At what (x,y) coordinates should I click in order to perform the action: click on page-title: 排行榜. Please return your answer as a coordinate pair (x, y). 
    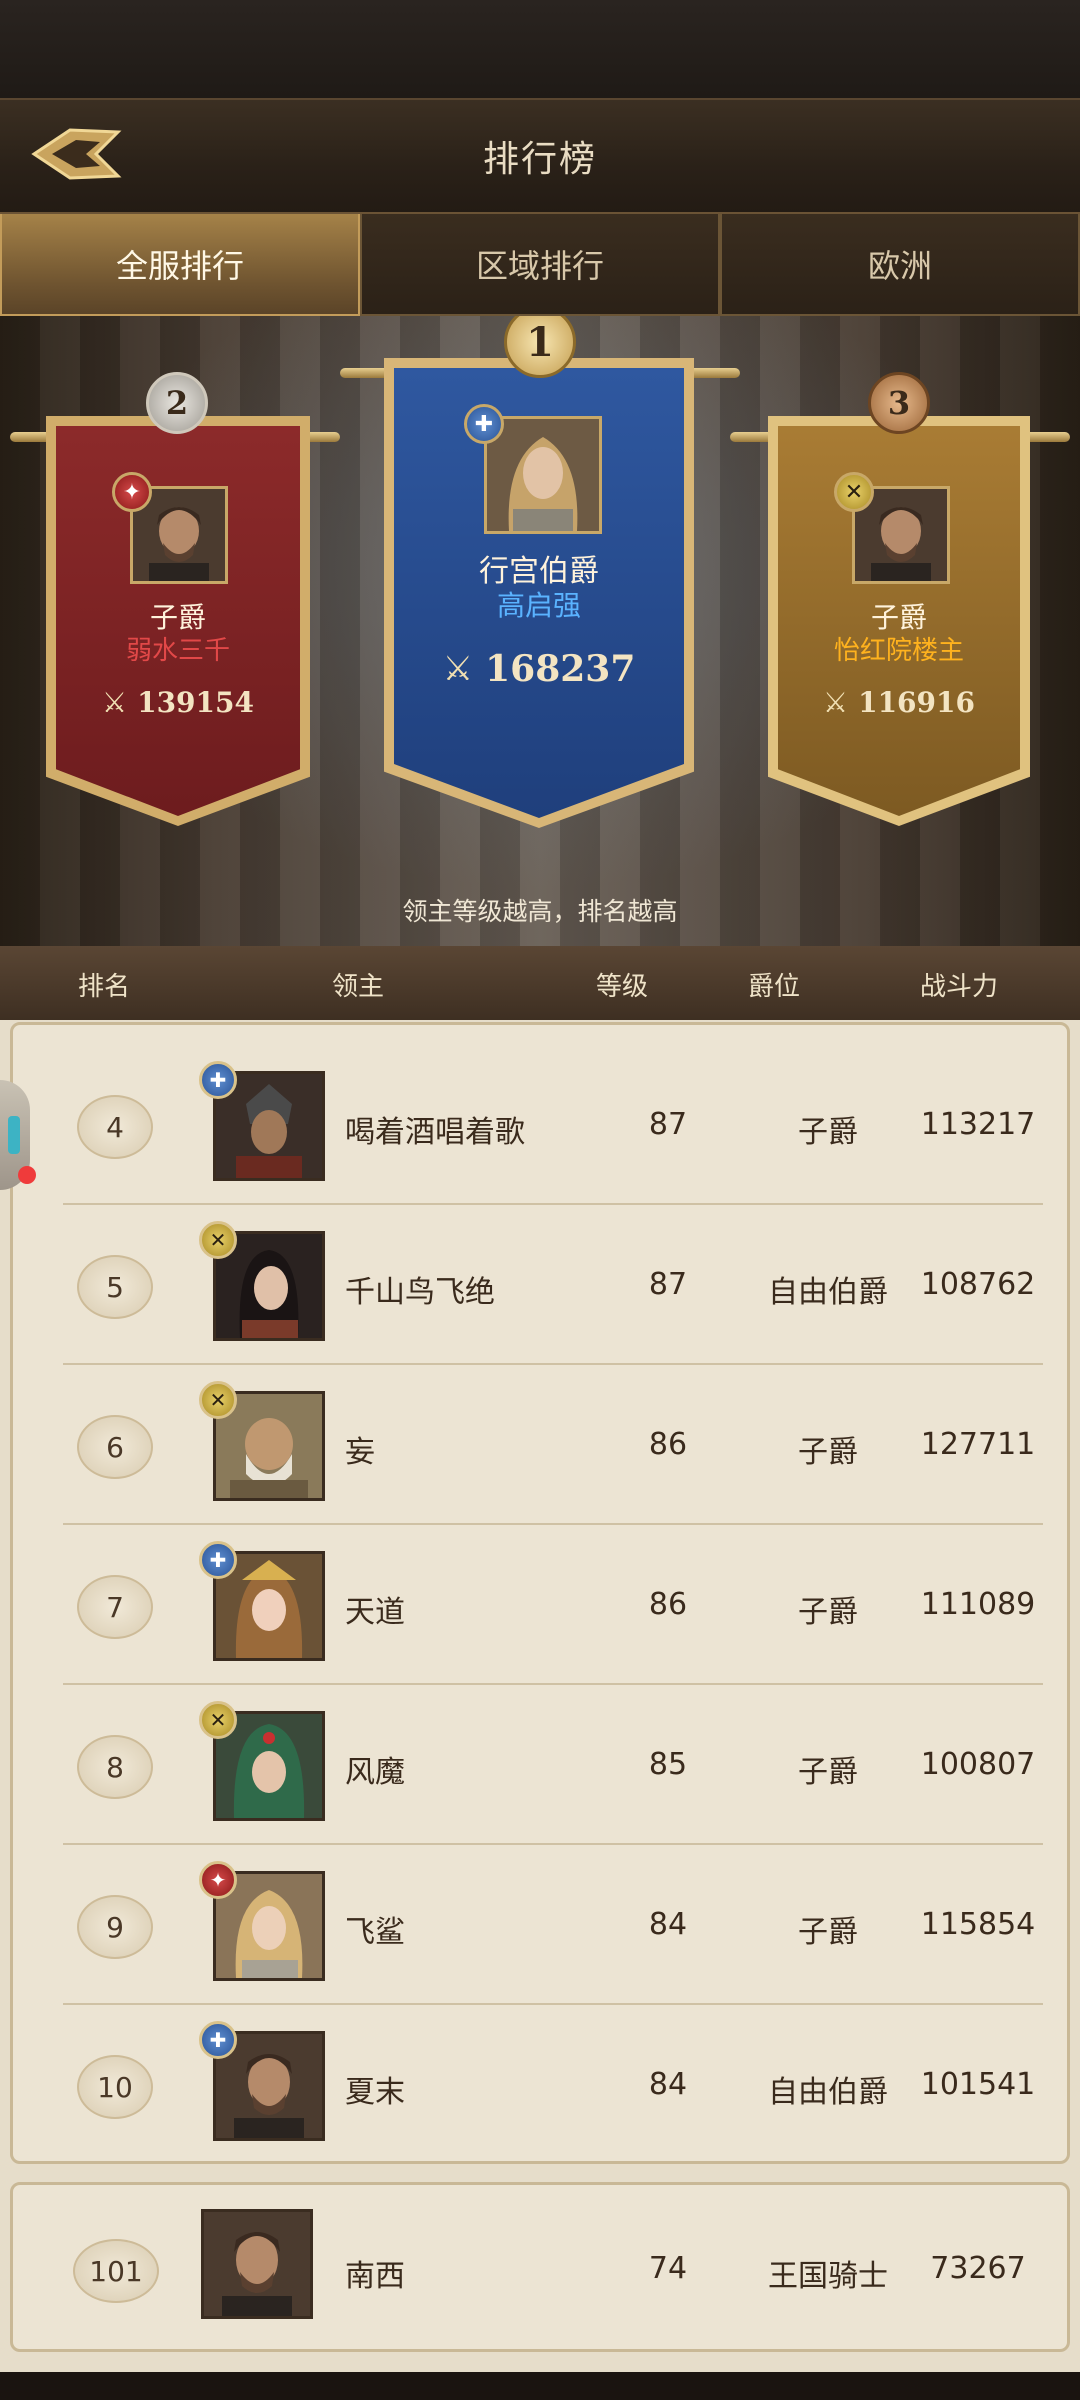
    Looking at the image, I should click on (539, 159).